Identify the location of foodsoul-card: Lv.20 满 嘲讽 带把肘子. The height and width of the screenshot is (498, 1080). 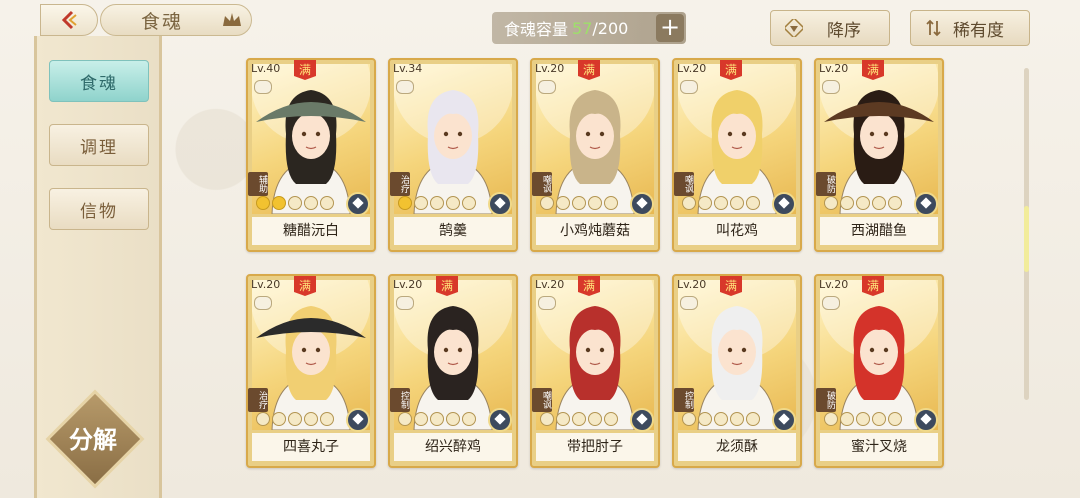
(595, 371).